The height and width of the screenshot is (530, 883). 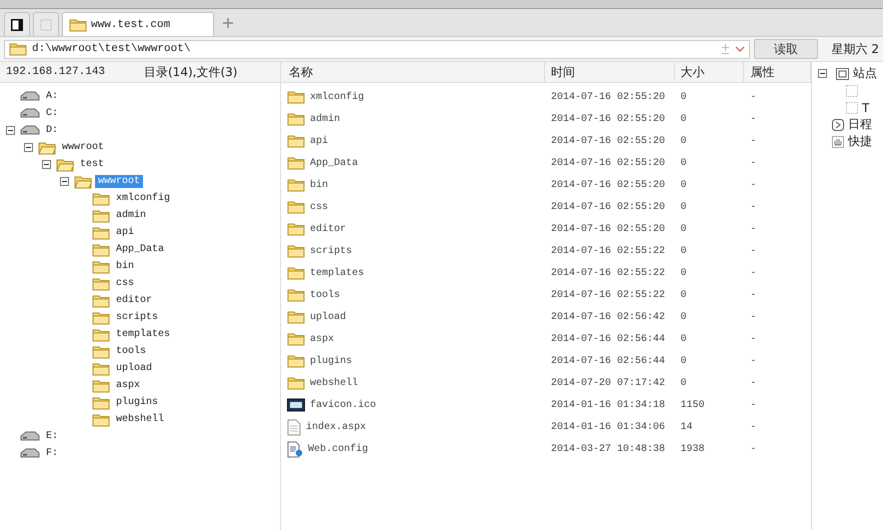 I want to click on file-name: scripts, so click(x=331, y=251).